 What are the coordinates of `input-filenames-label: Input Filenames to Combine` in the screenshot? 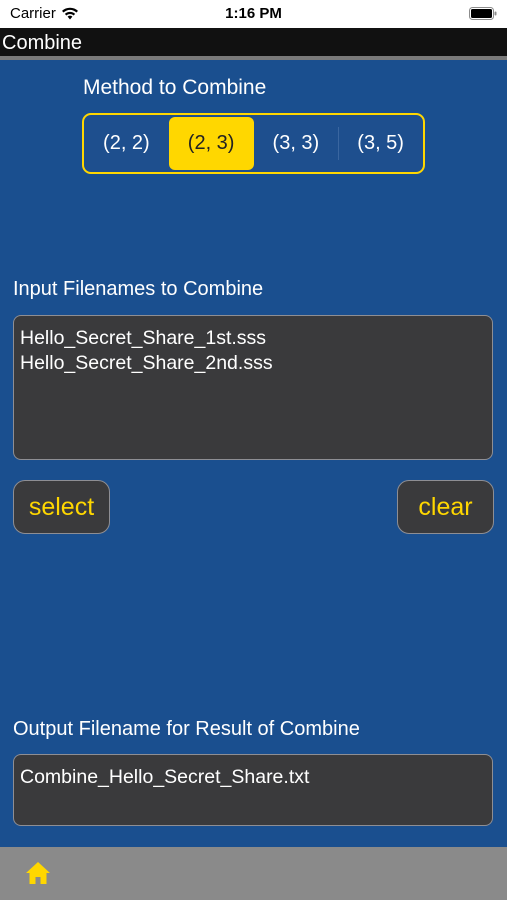 It's located at (138, 289).